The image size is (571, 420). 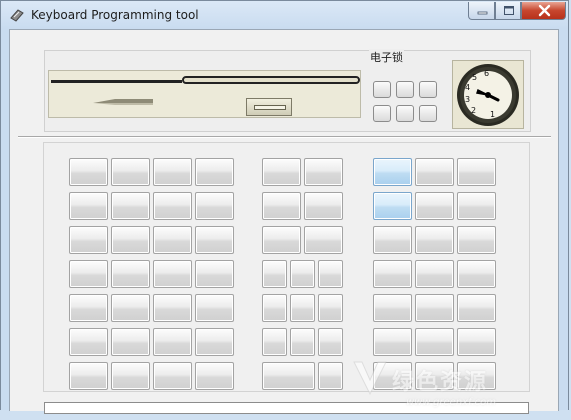 What do you see at coordinates (214, 172) in the screenshot?
I see `key-left-block-r1c4` at bounding box center [214, 172].